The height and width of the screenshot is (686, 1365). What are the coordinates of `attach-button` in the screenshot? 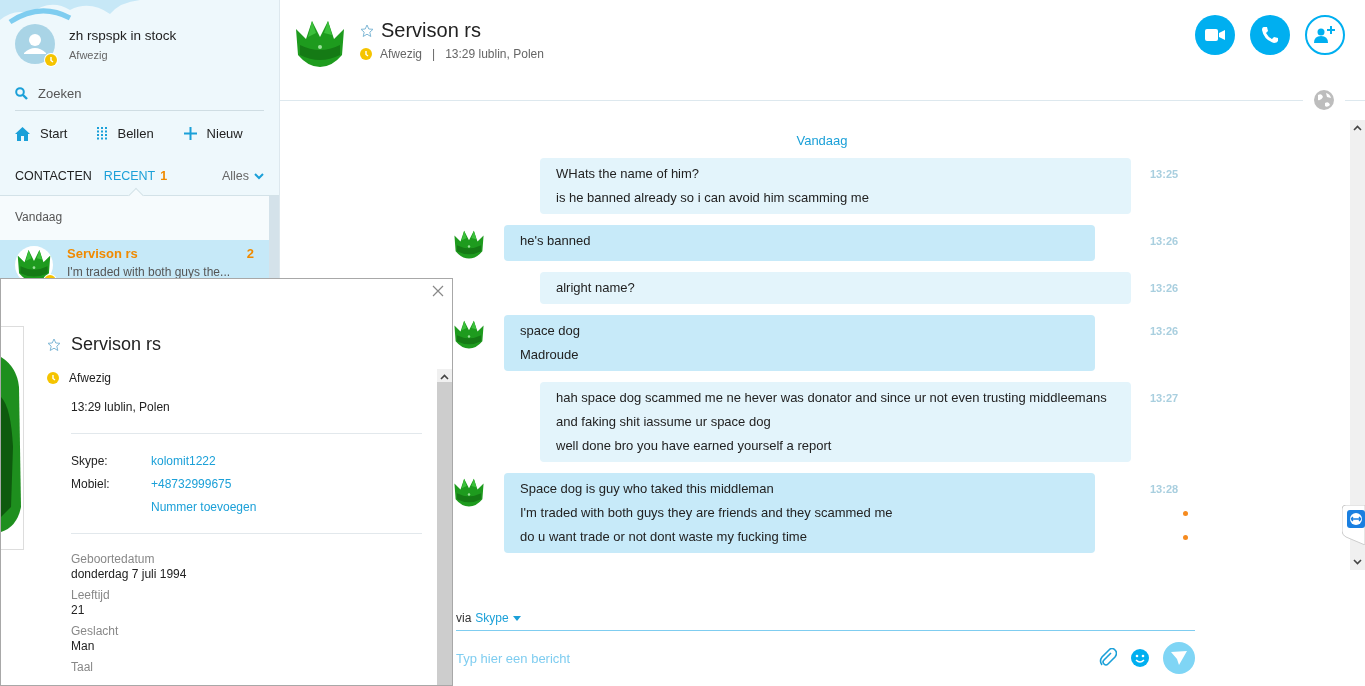 It's located at (1108, 658).